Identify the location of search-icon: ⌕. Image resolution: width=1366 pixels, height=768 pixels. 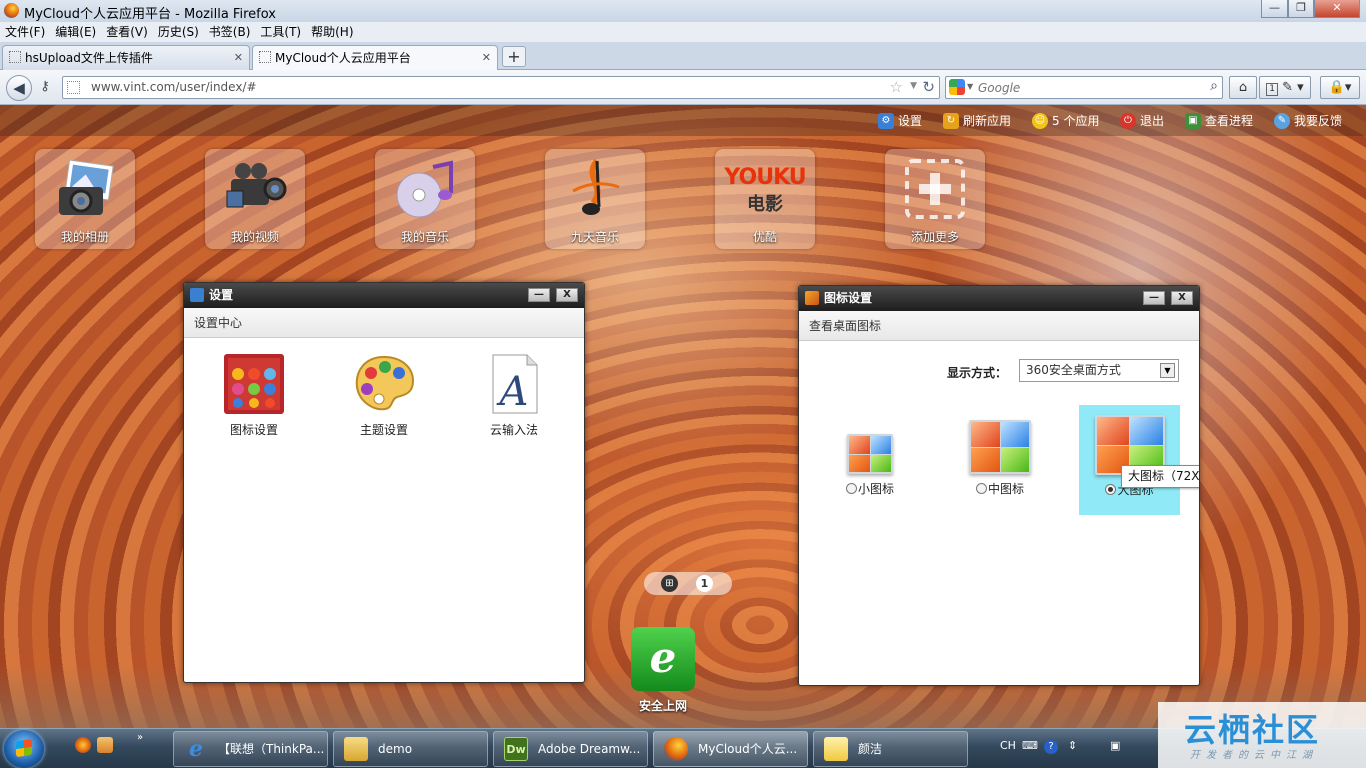
(1214, 86).